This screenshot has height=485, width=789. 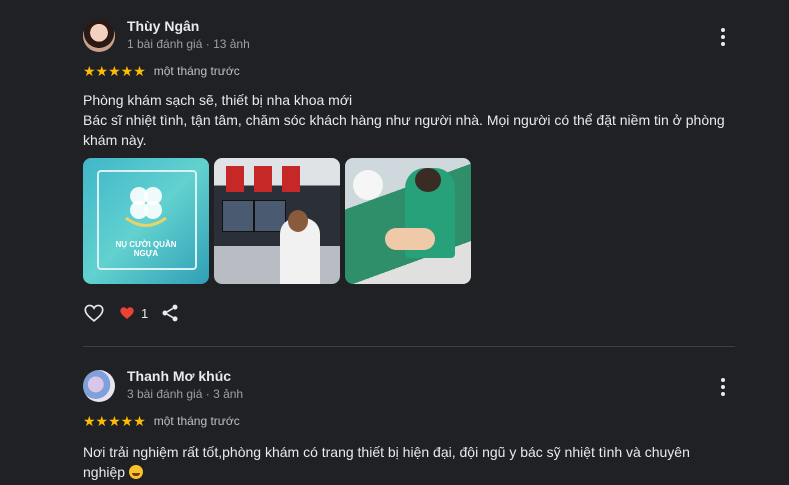 What do you see at coordinates (94, 313) in the screenshot?
I see `heart-outline-icon` at bounding box center [94, 313].